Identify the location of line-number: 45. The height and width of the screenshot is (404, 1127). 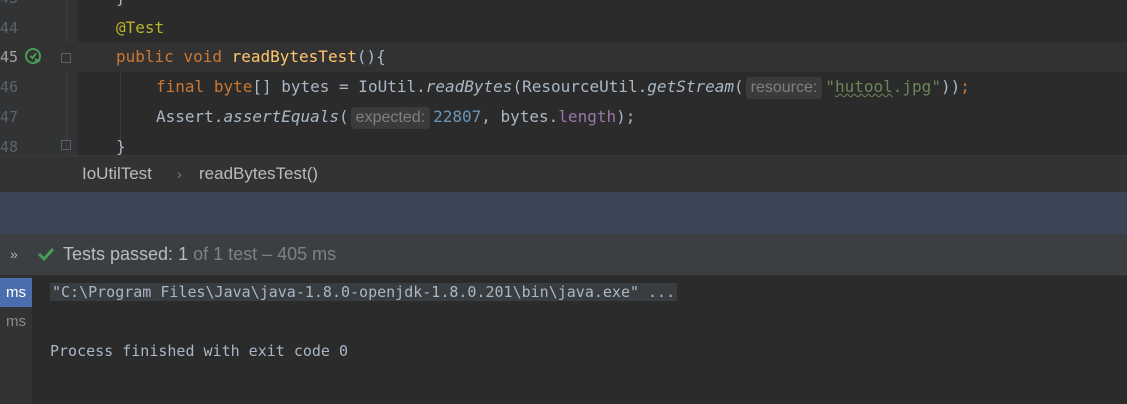
(9, 57).